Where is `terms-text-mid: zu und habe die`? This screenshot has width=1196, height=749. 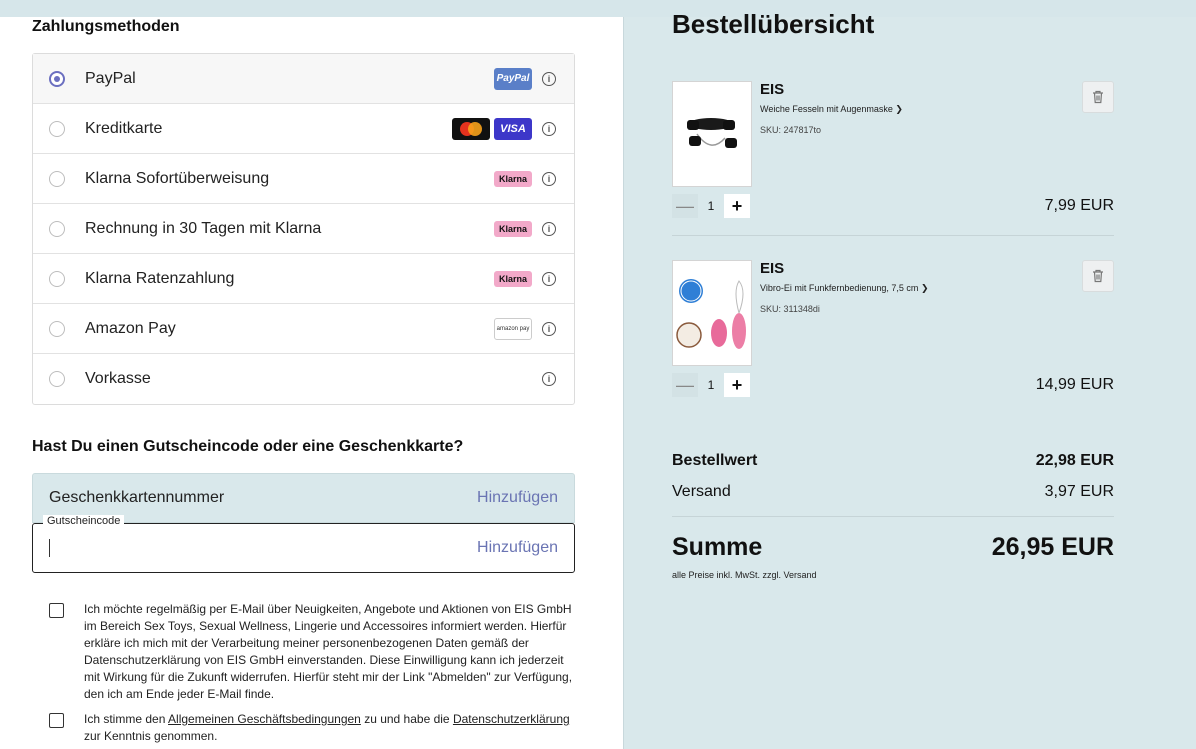 terms-text-mid: zu und habe die is located at coordinates (406, 719).